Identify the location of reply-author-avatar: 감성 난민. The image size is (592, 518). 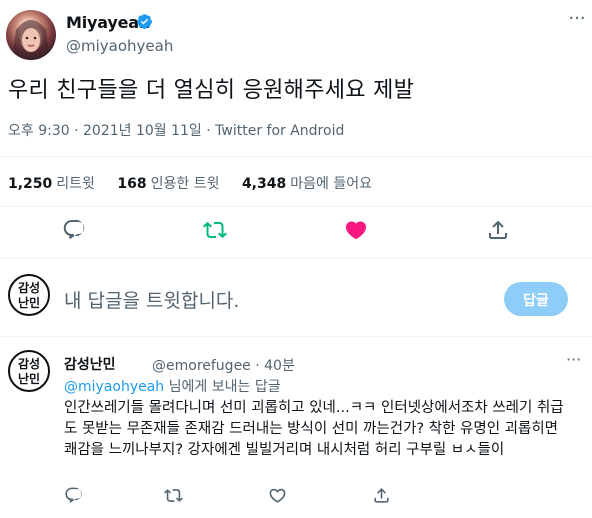
(29, 371).